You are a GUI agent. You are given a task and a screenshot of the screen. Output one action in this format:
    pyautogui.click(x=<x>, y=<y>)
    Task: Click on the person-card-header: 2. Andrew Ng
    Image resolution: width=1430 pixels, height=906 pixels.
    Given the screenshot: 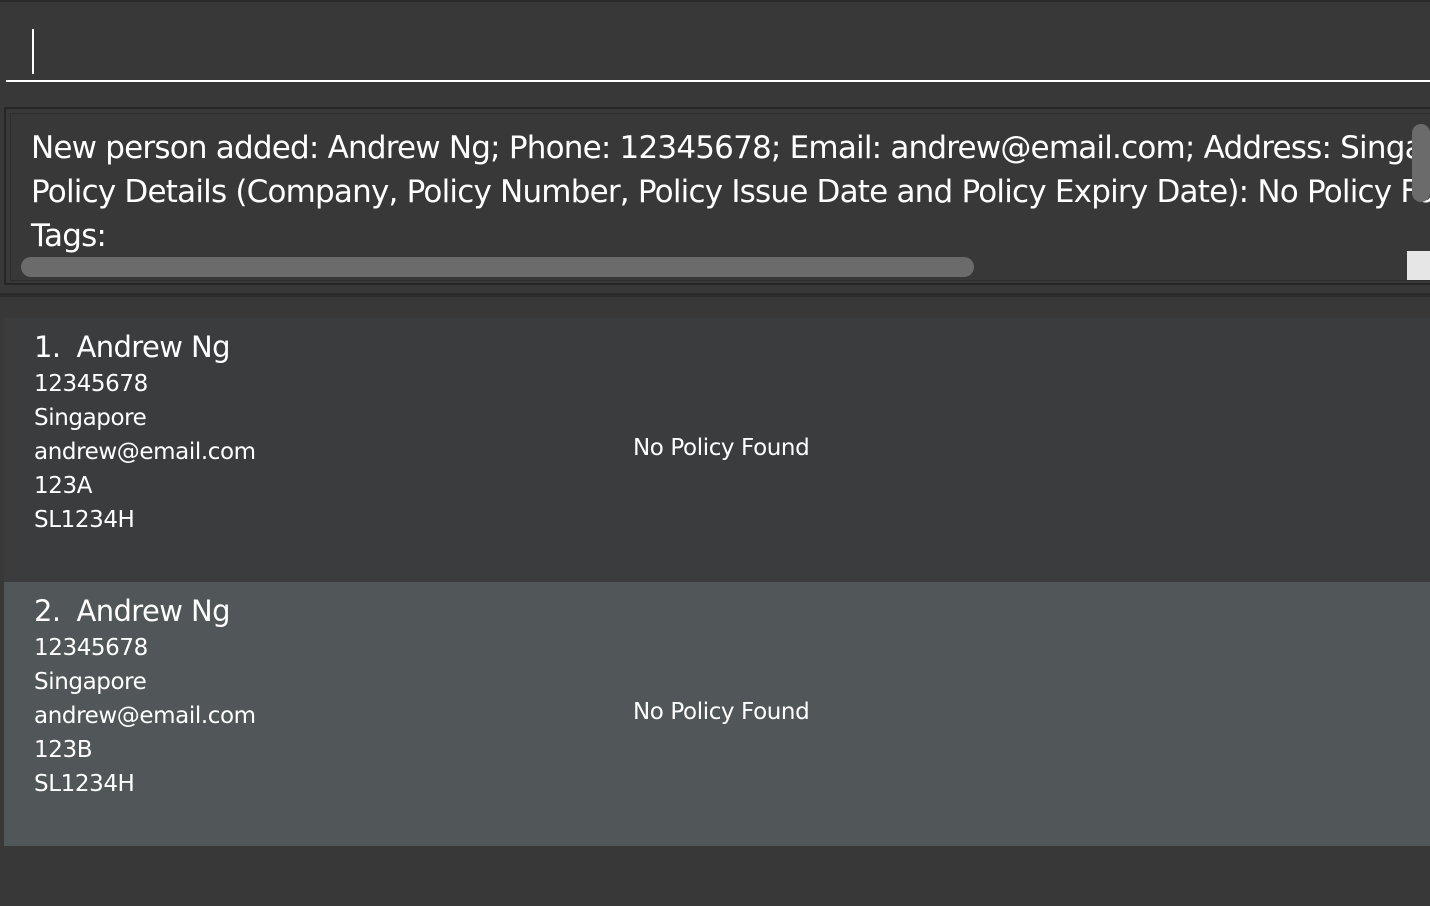 What is the action you would take?
    pyautogui.click(x=132, y=611)
    